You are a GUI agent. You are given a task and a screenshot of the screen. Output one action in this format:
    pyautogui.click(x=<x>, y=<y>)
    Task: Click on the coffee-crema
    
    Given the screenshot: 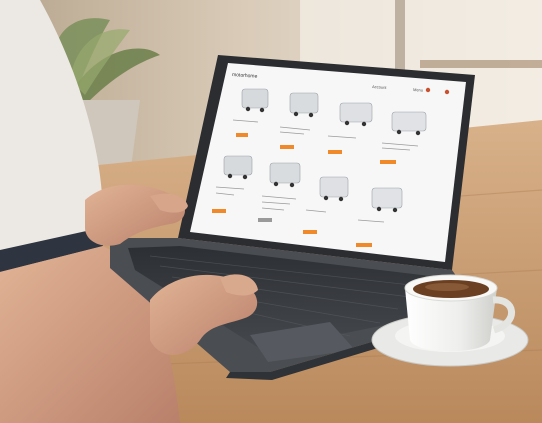 What is the action you would take?
    pyautogui.click(x=447, y=287)
    